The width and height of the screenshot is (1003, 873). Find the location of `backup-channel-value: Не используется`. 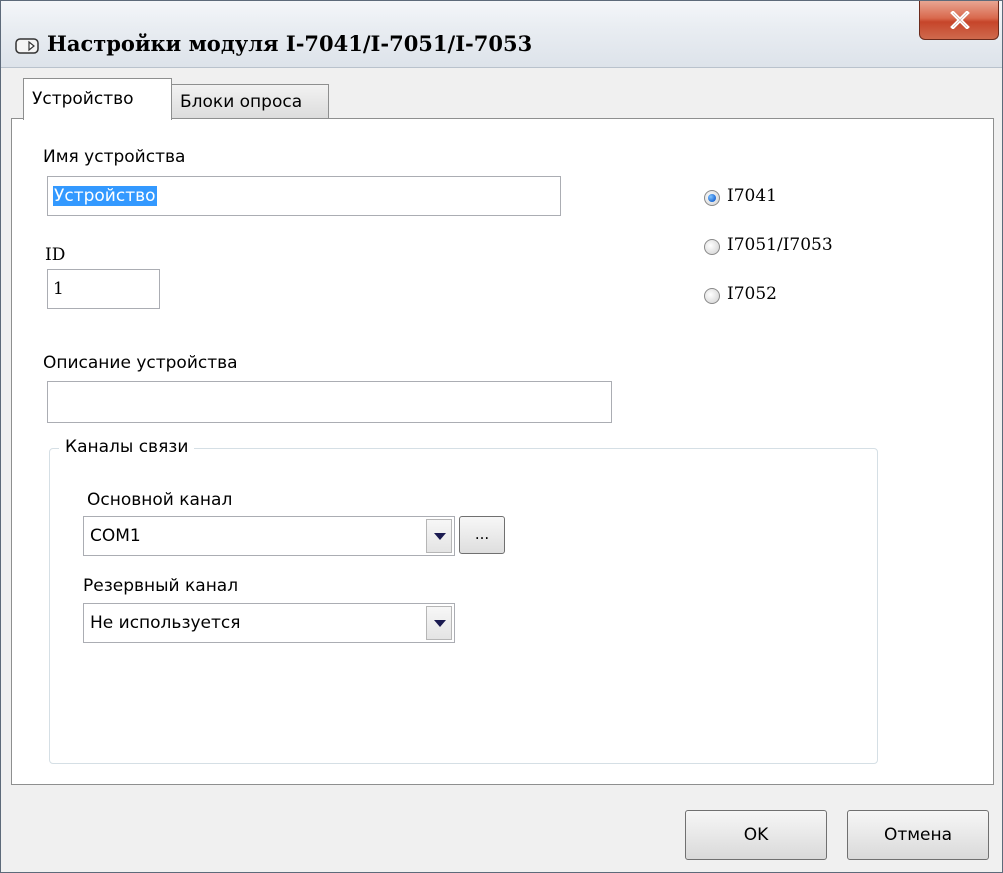

backup-channel-value: Не используется is located at coordinates (165, 623).